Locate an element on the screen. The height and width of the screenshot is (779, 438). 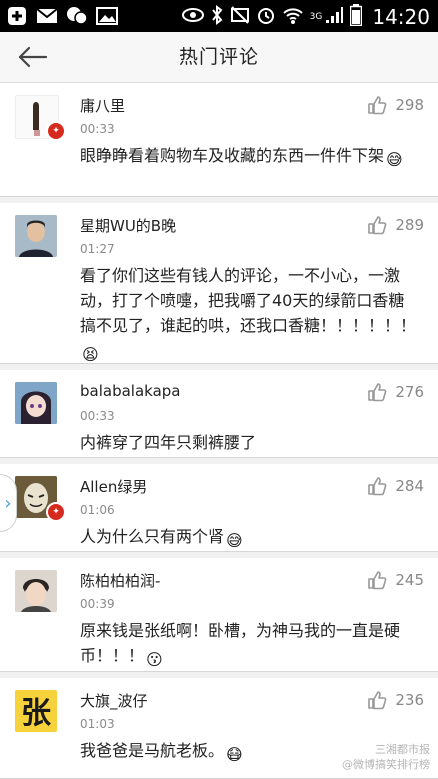
comment-username: balabalakapa is located at coordinates (130, 391).